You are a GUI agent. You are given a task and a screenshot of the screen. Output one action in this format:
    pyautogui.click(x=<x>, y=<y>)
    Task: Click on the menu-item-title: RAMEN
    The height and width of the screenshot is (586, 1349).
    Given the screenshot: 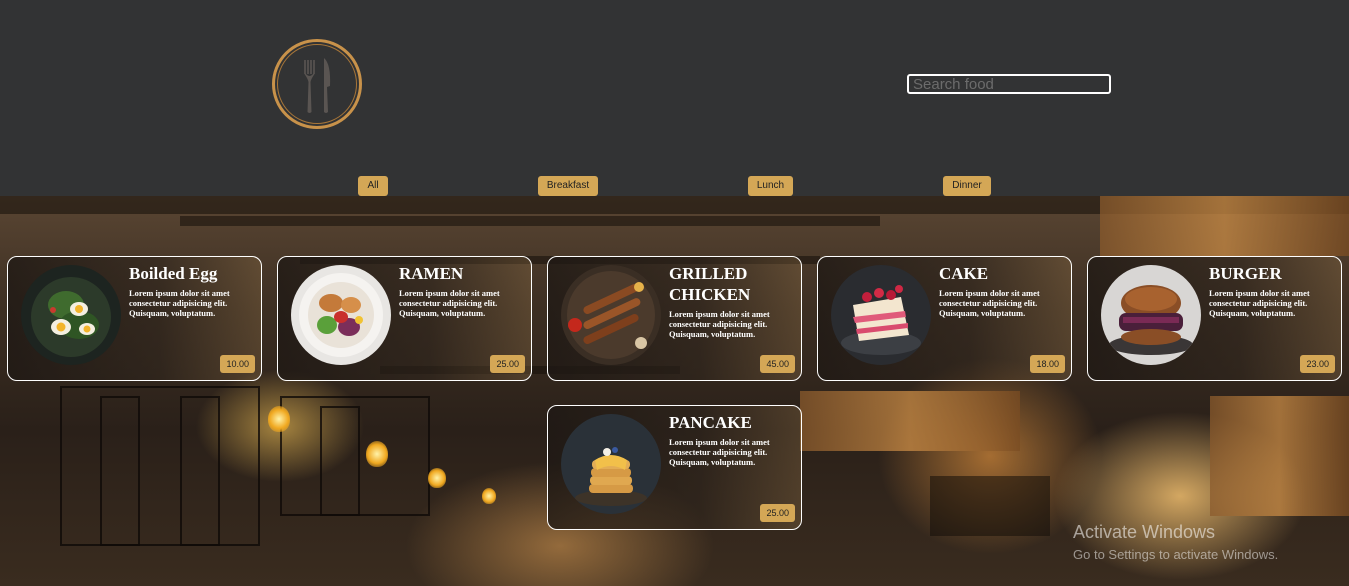 What is the action you would take?
    pyautogui.click(x=431, y=273)
    